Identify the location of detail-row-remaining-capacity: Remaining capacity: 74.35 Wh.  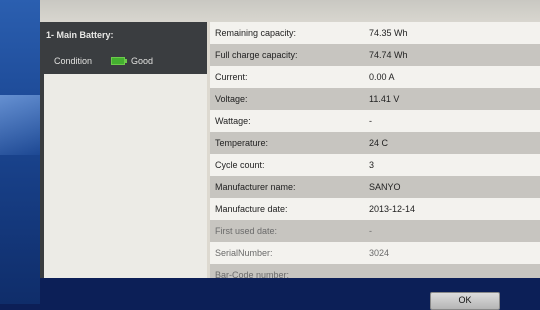
(375, 33).